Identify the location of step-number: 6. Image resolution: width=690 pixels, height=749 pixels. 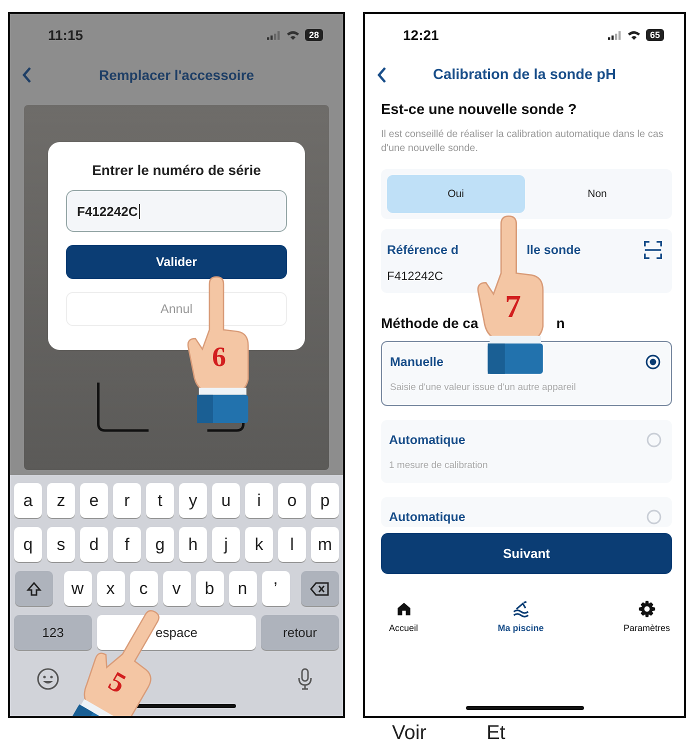
(219, 358).